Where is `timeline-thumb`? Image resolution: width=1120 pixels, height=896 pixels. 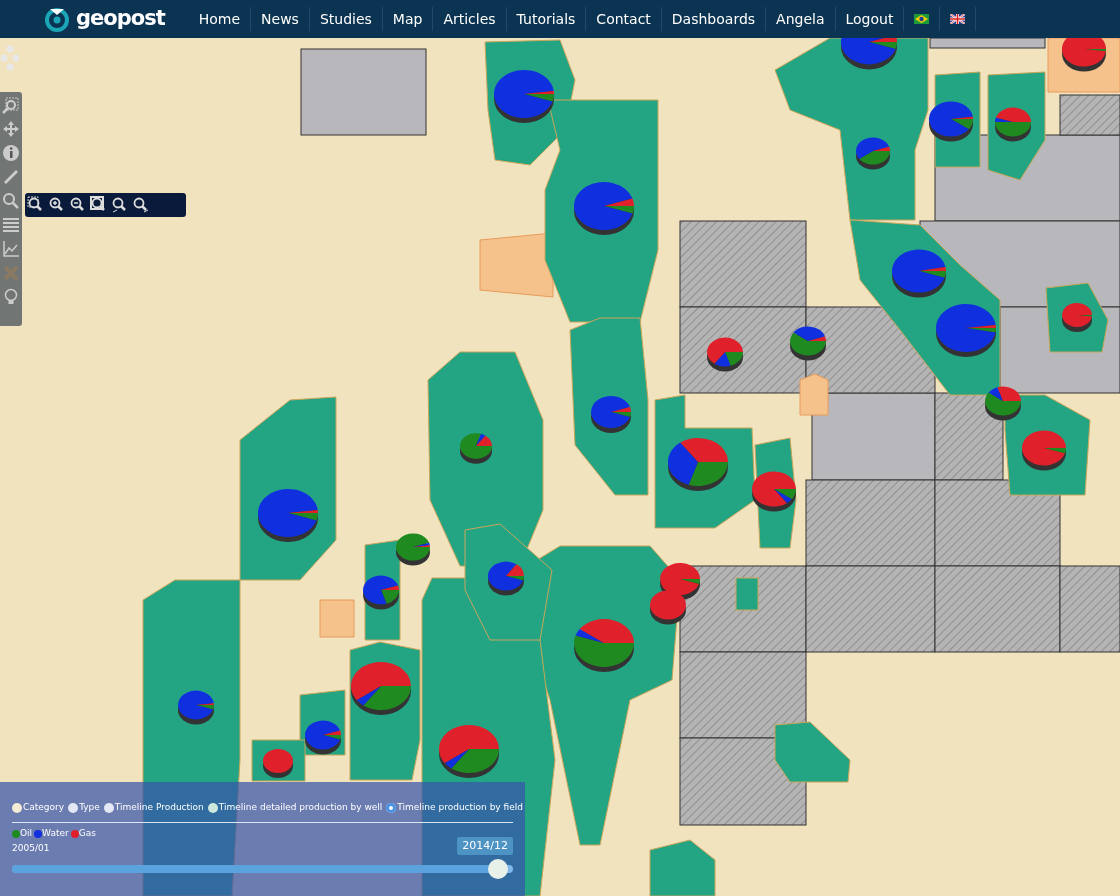
timeline-thumb is located at coordinates (497, 869).